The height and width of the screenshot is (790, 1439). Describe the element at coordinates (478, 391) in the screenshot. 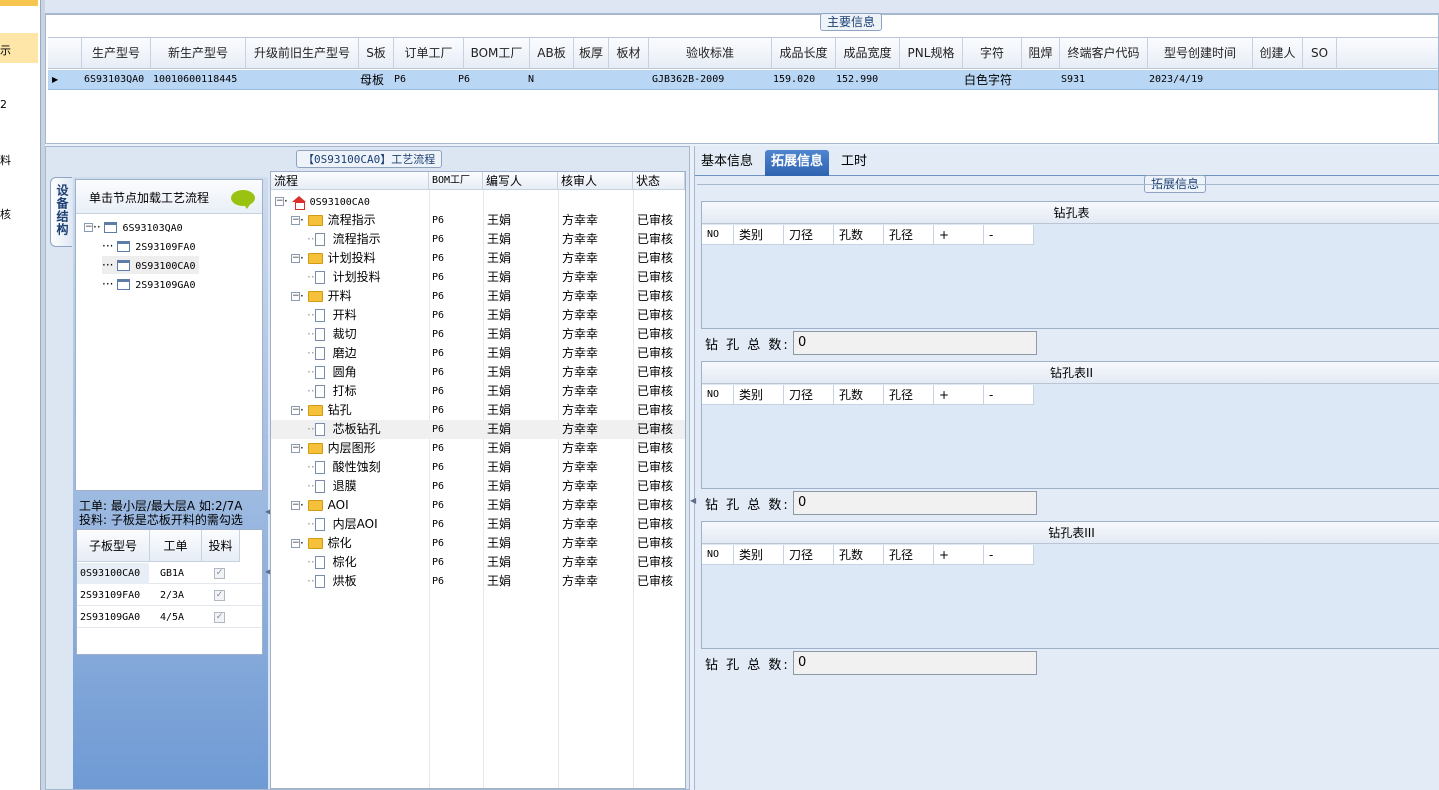

I see `flow-row: ·· 打标 P6 王娟 方幸幸 已审核` at that location.